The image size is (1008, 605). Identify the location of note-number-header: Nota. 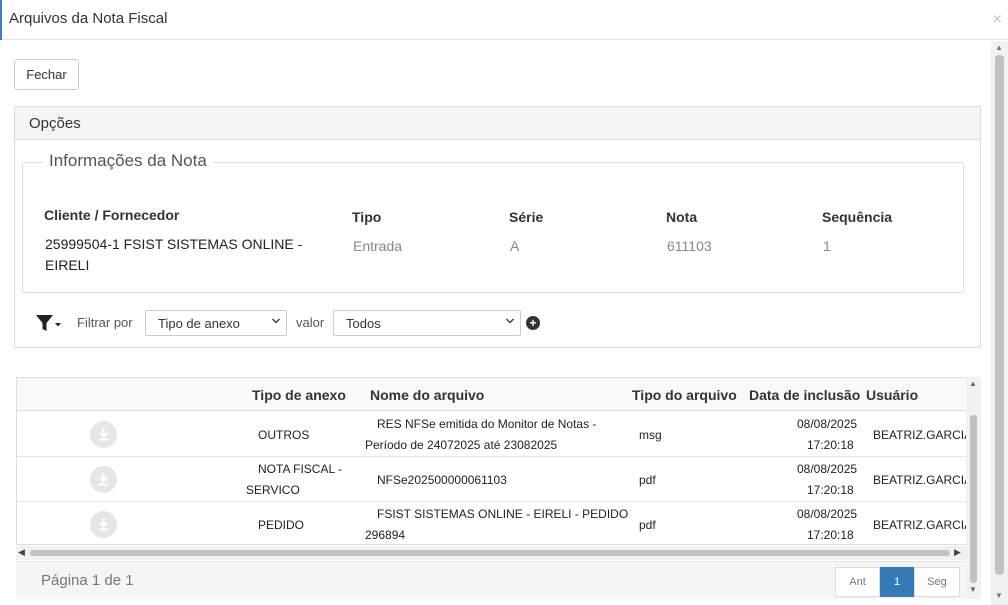
(682, 217).